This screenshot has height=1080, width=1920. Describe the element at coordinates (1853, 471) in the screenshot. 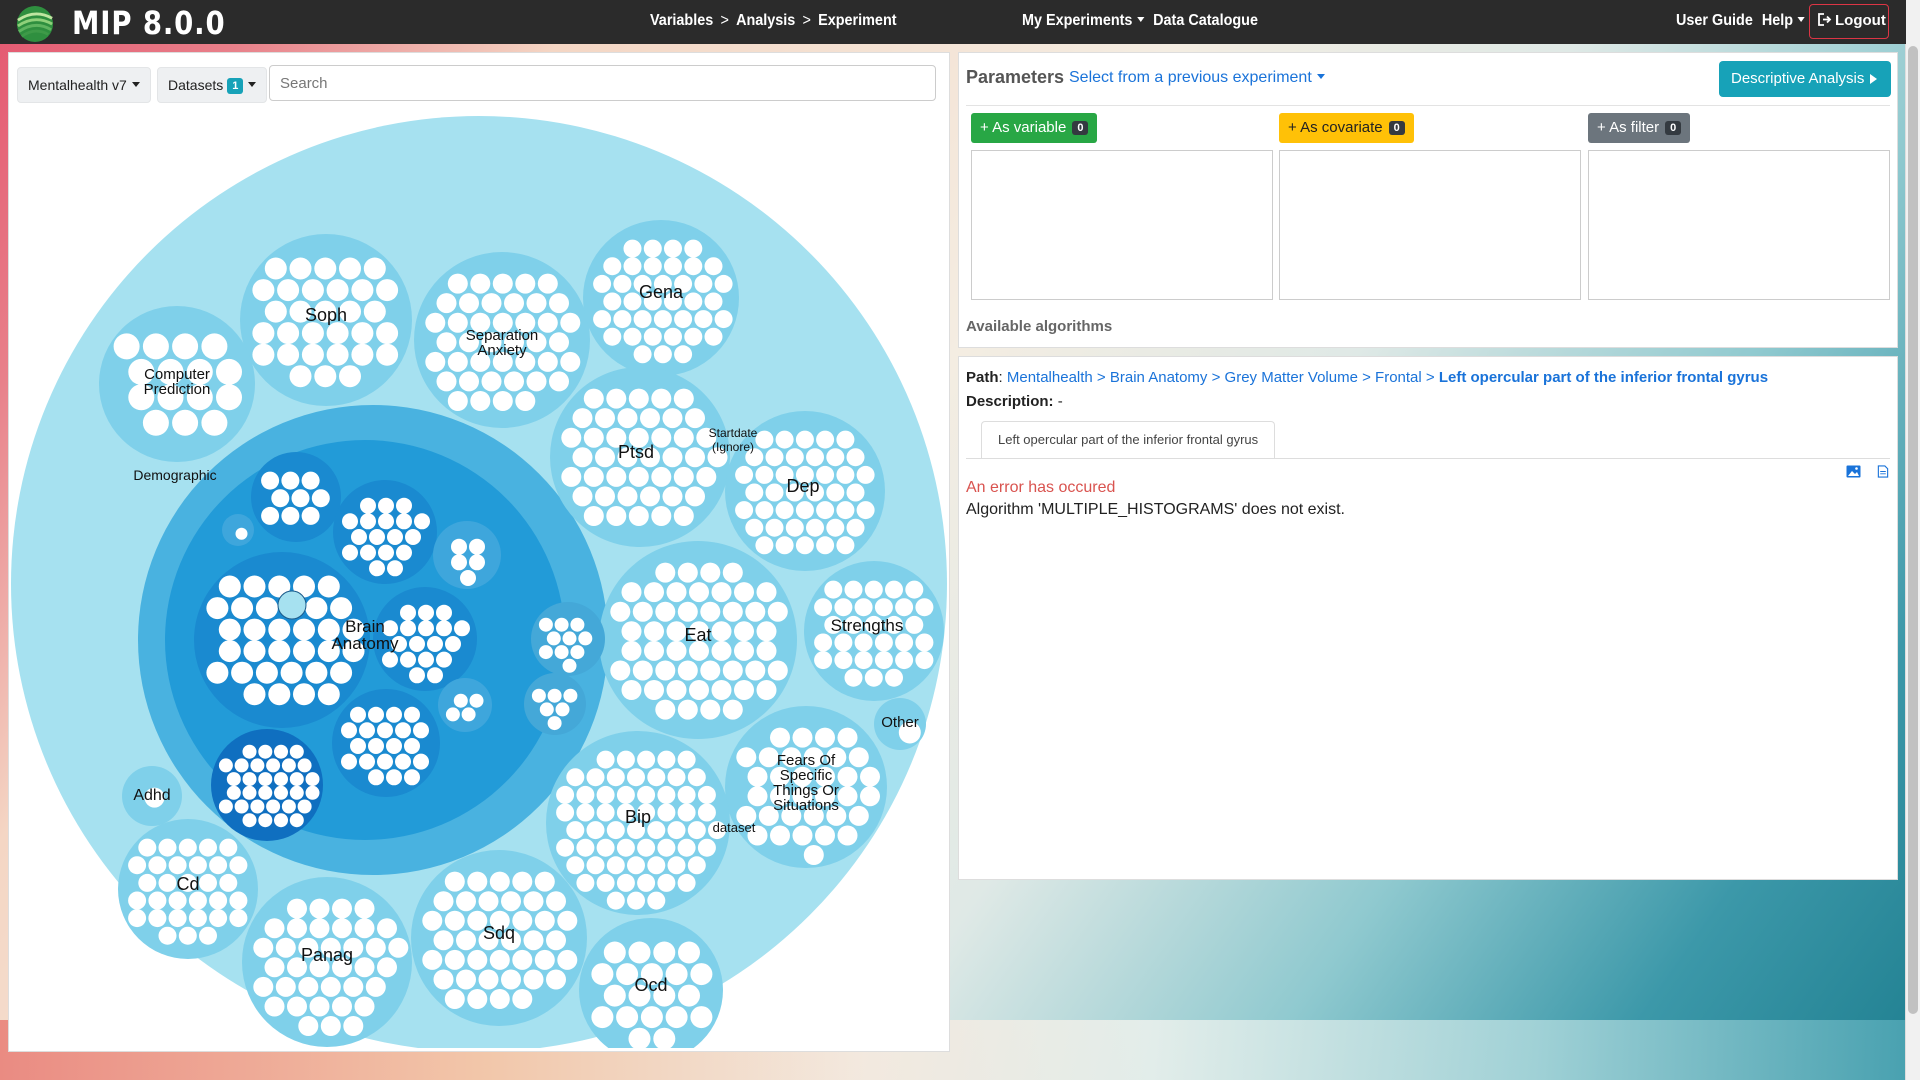

I see `image-icon` at that location.